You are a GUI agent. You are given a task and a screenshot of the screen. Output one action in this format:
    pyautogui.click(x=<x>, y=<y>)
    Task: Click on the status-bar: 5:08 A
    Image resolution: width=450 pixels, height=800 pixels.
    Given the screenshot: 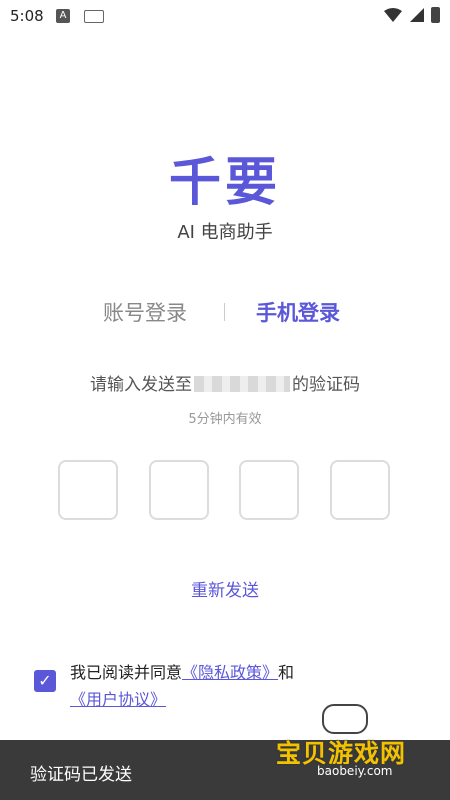 What is the action you would take?
    pyautogui.click(x=225, y=16)
    